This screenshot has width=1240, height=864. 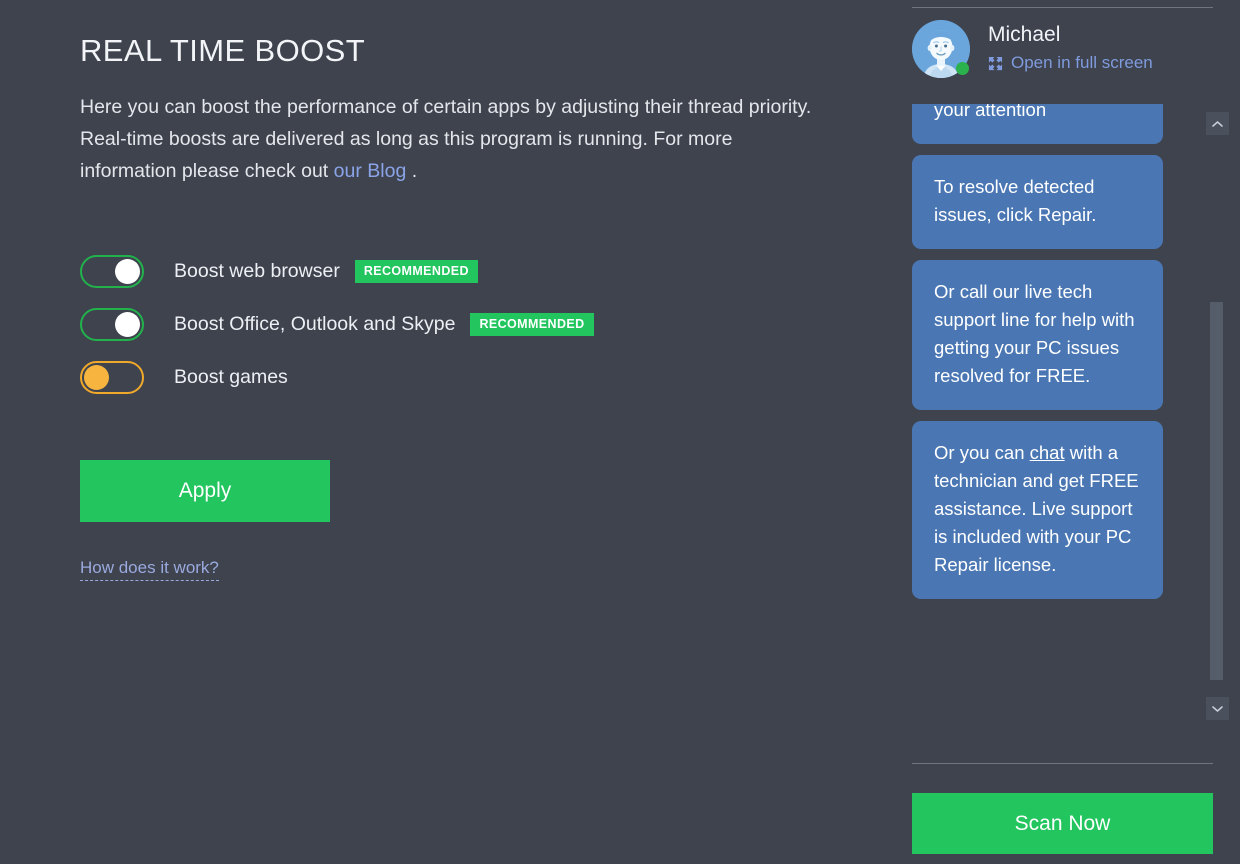 What do you see at coordinates (416, 271) in the screenshot?
I see `recommended-badge-web-browser: RECOMMENDED` at bounding box center [416, 271].